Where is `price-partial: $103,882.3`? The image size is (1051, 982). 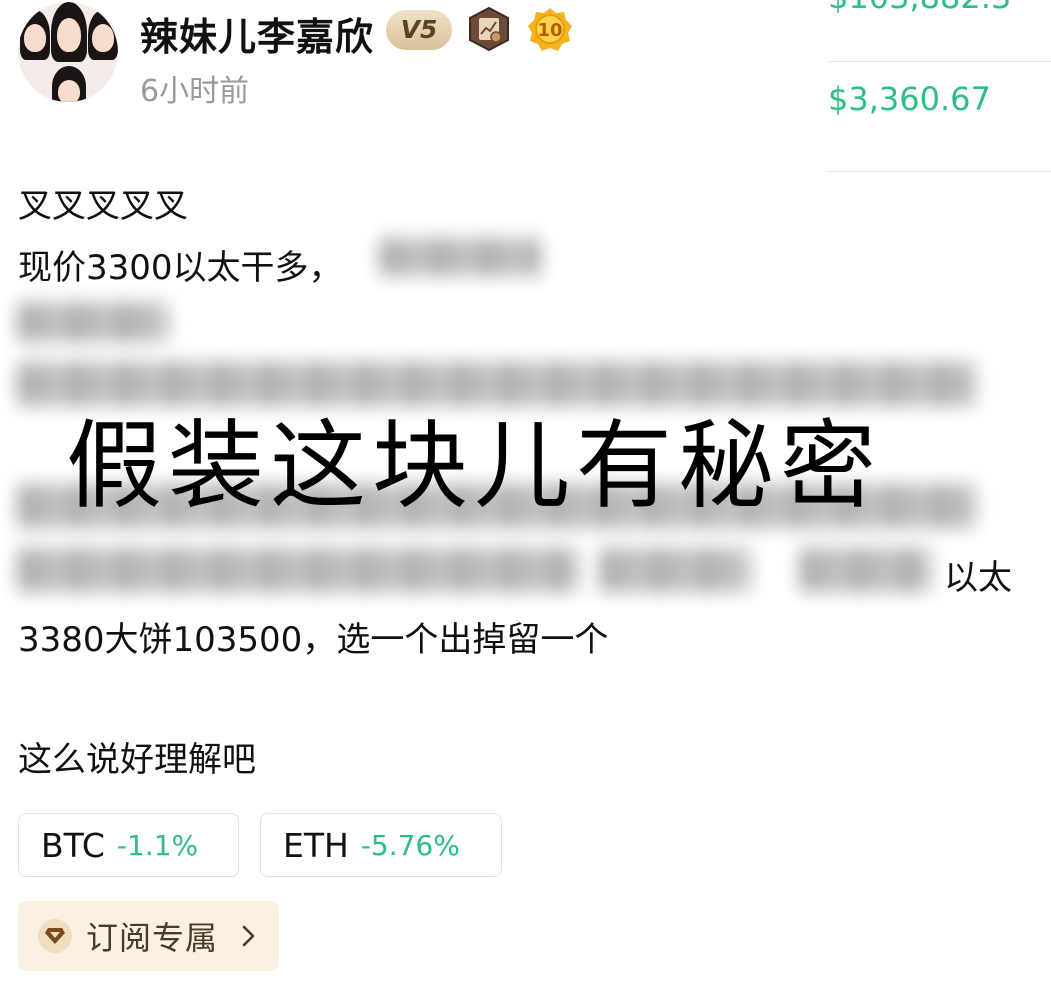
price-partial: $103,882.3 is located at coordinates (919, 8).